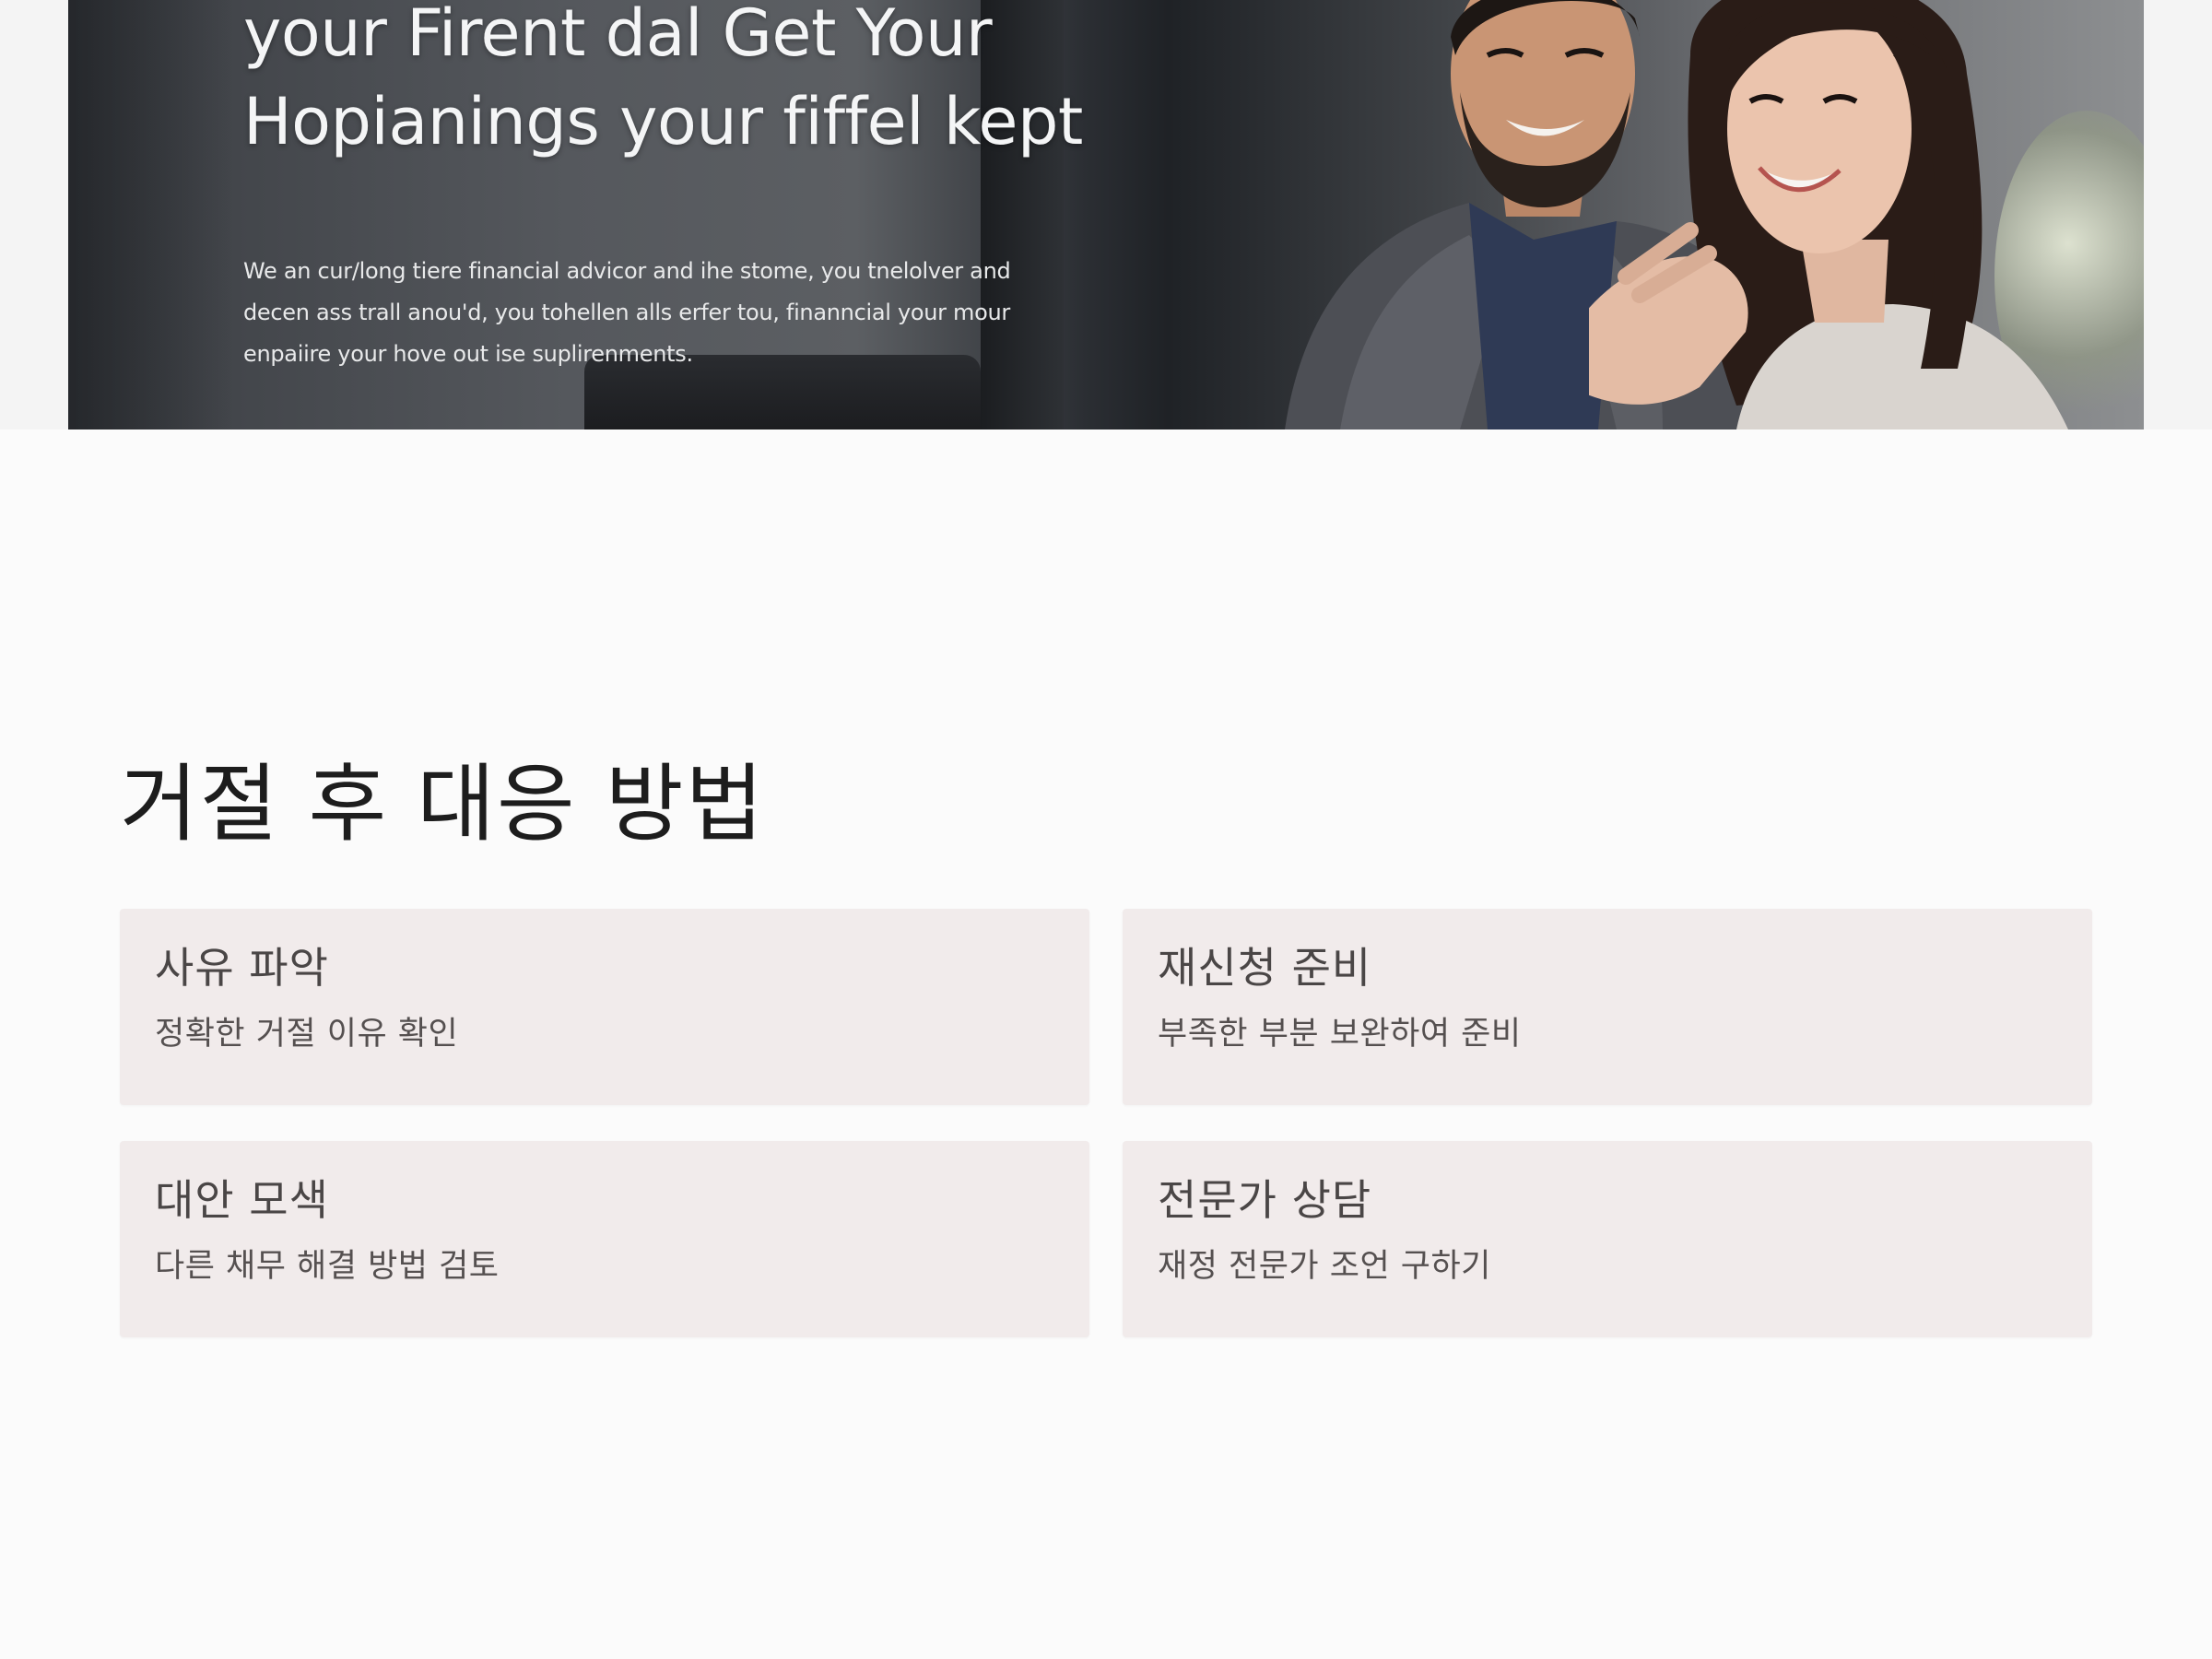  I want to click on card-description: 부족한 부분 보완하여 준비, so click(1340, 1034).